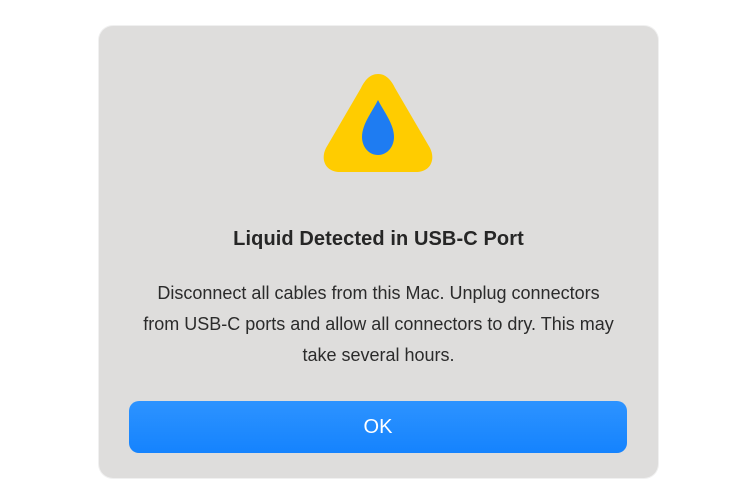 The image size is (741, 486). What do you see at coordinates (378, 239) in the screenshot?
I see `dialog-title: Liquid Detected in USB-C Port` at bounding box center [378, 239].